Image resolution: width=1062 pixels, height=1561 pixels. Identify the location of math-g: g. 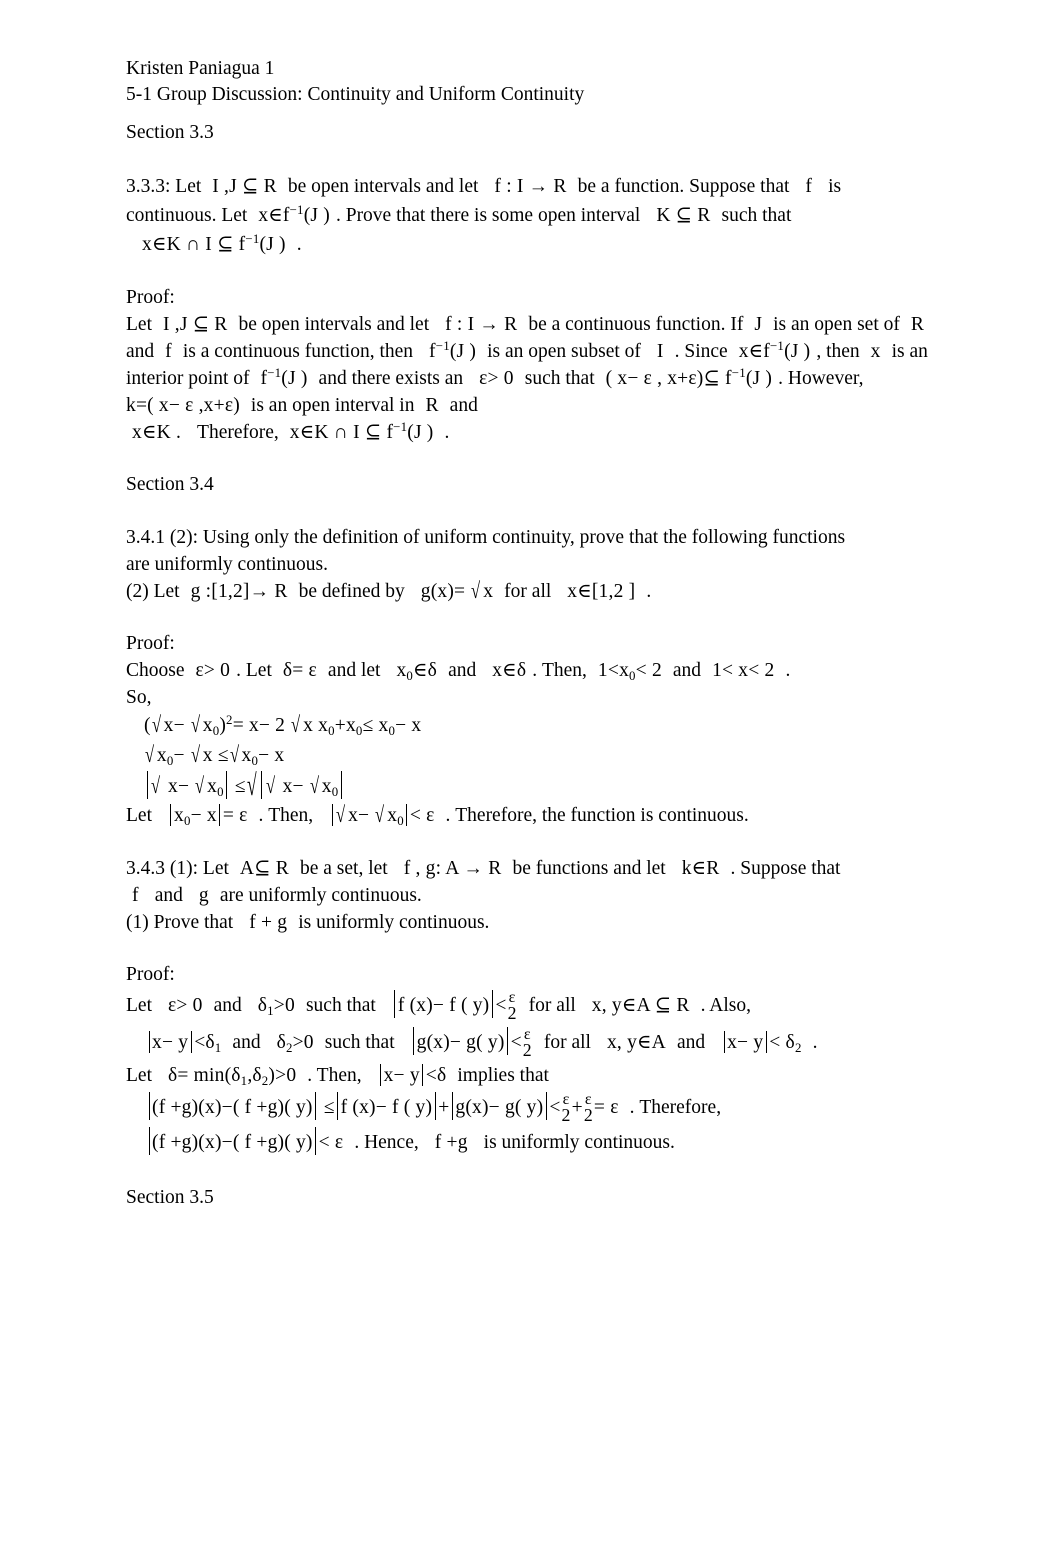
(203, 896).